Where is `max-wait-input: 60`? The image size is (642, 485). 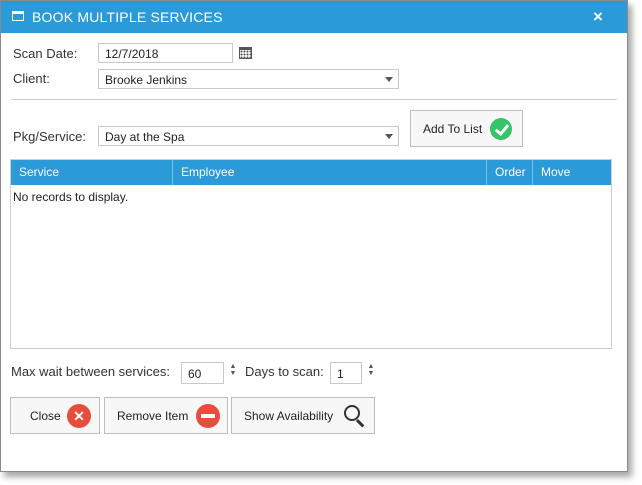 max-wait-input: 60 is located at coordinates (202, 373).